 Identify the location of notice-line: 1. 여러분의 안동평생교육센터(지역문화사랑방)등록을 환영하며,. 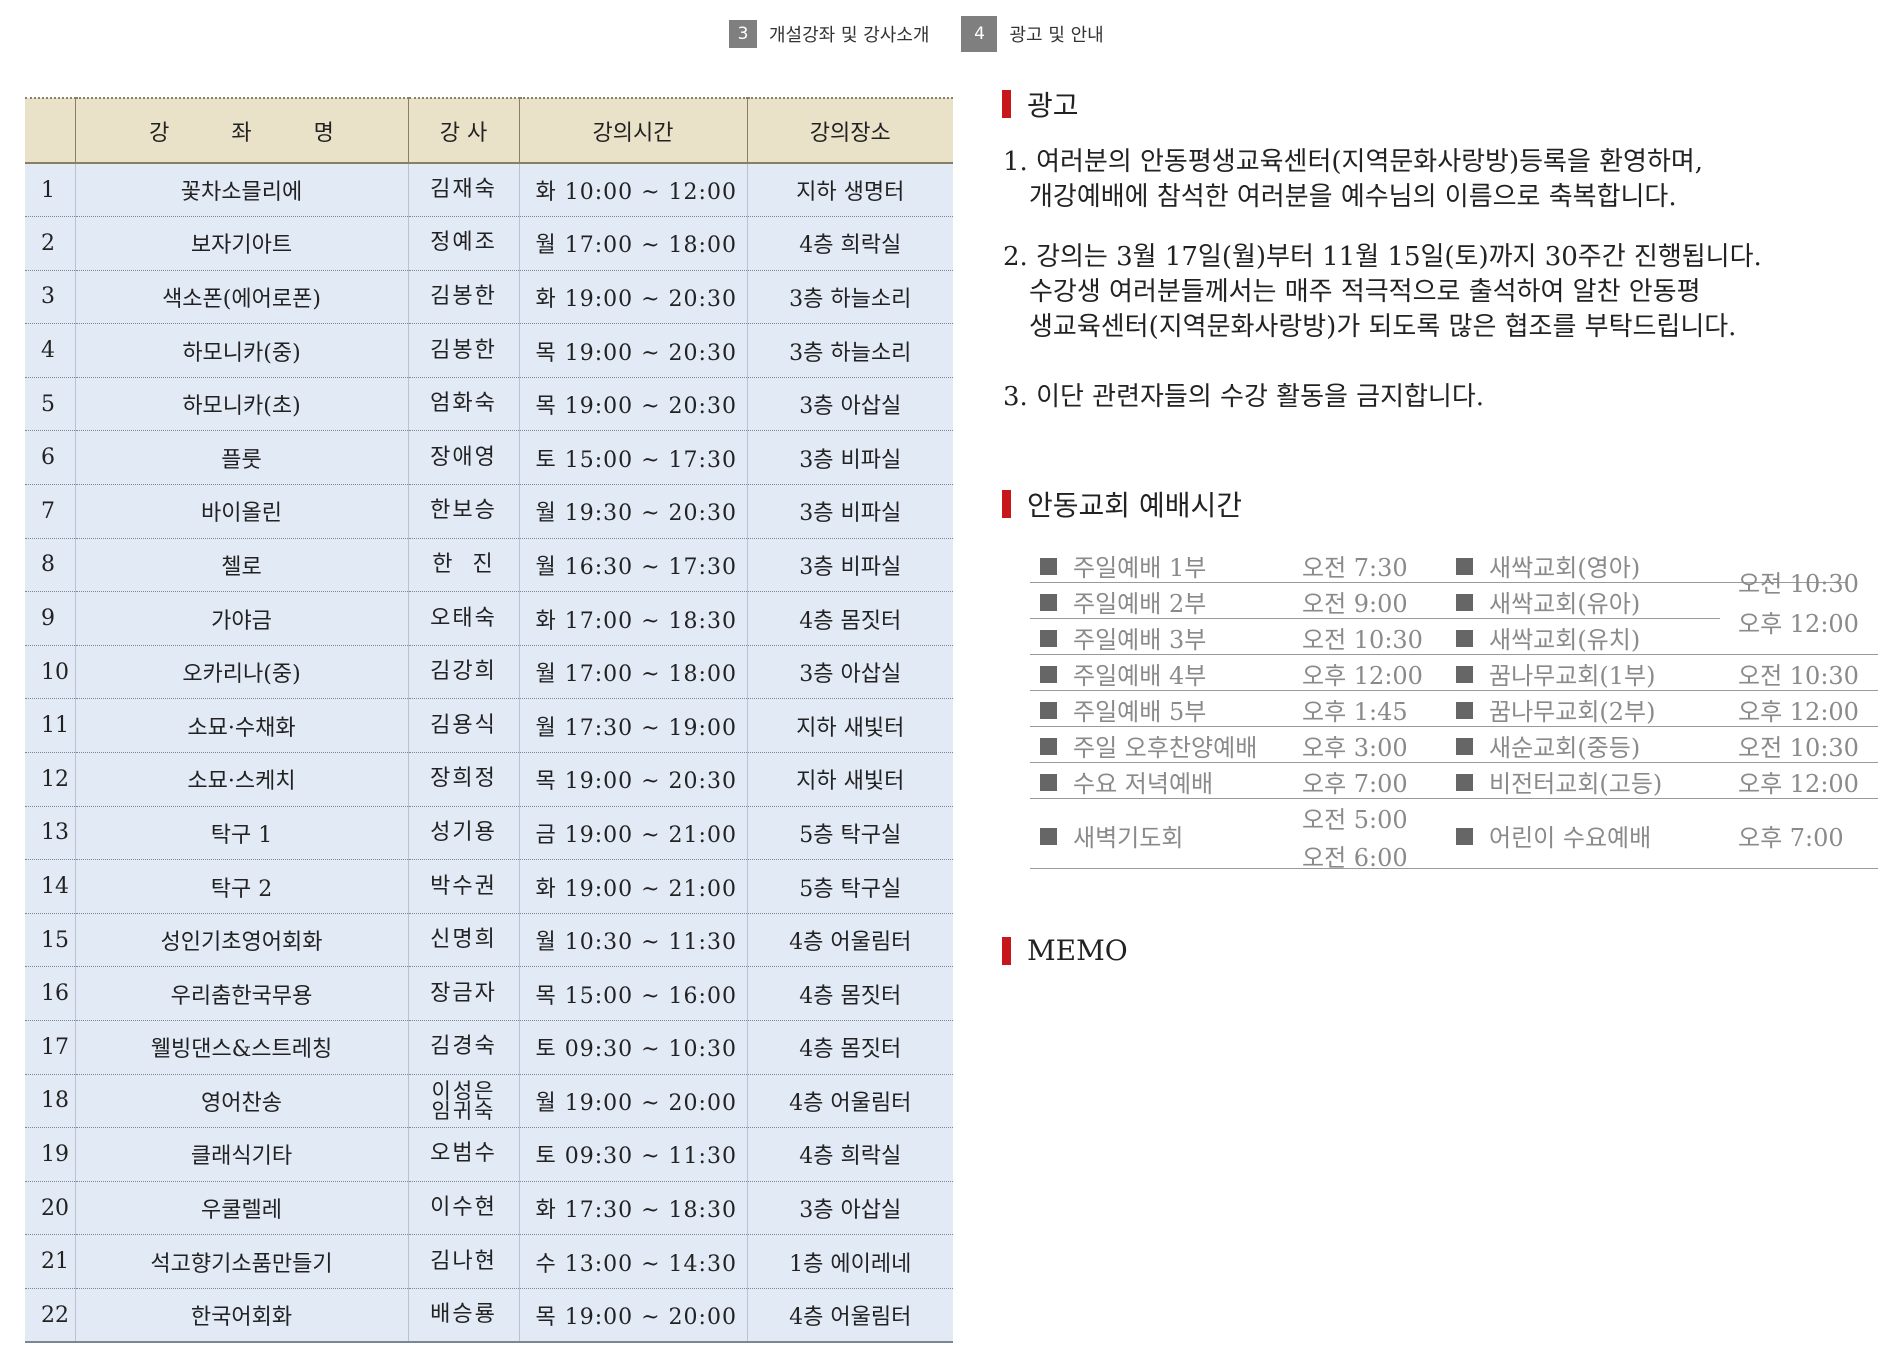
(1353, 162).